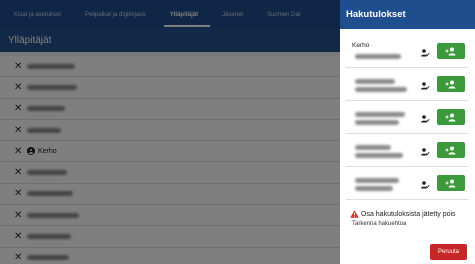 Image resolution: width=475 pixels, height=264 pixels. Describe the element at coordinates (354, 214) in the screenshot. I see `warning-icon` at that location.